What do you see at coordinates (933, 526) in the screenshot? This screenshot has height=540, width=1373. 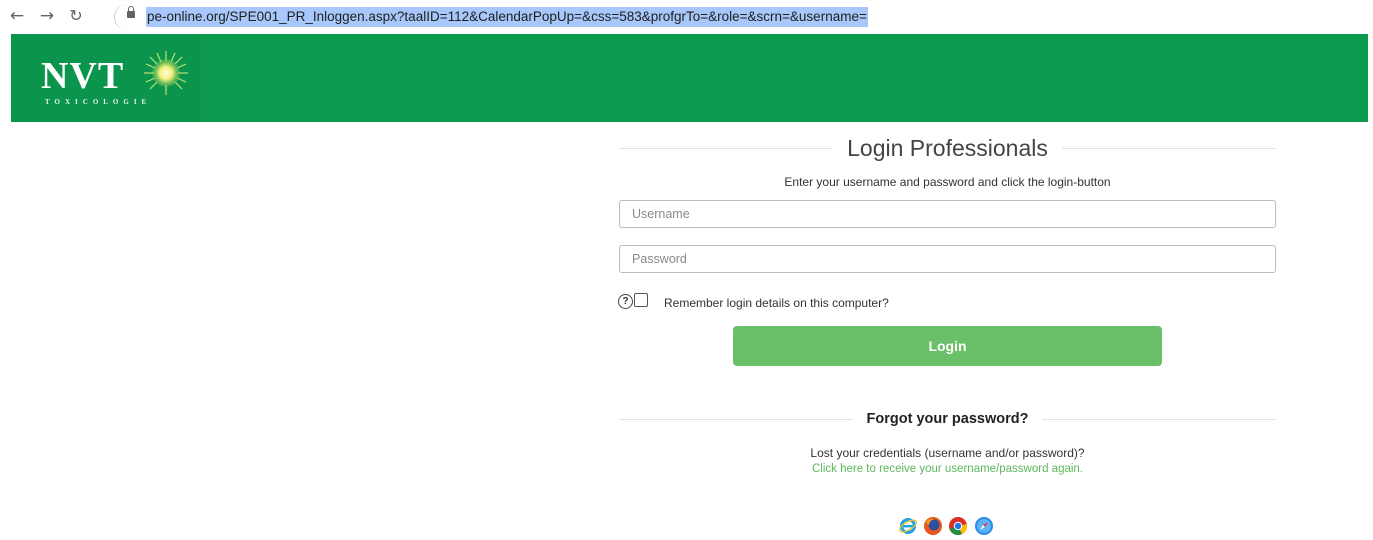 I see `firefox-icon` at bounding box center [933, 526].